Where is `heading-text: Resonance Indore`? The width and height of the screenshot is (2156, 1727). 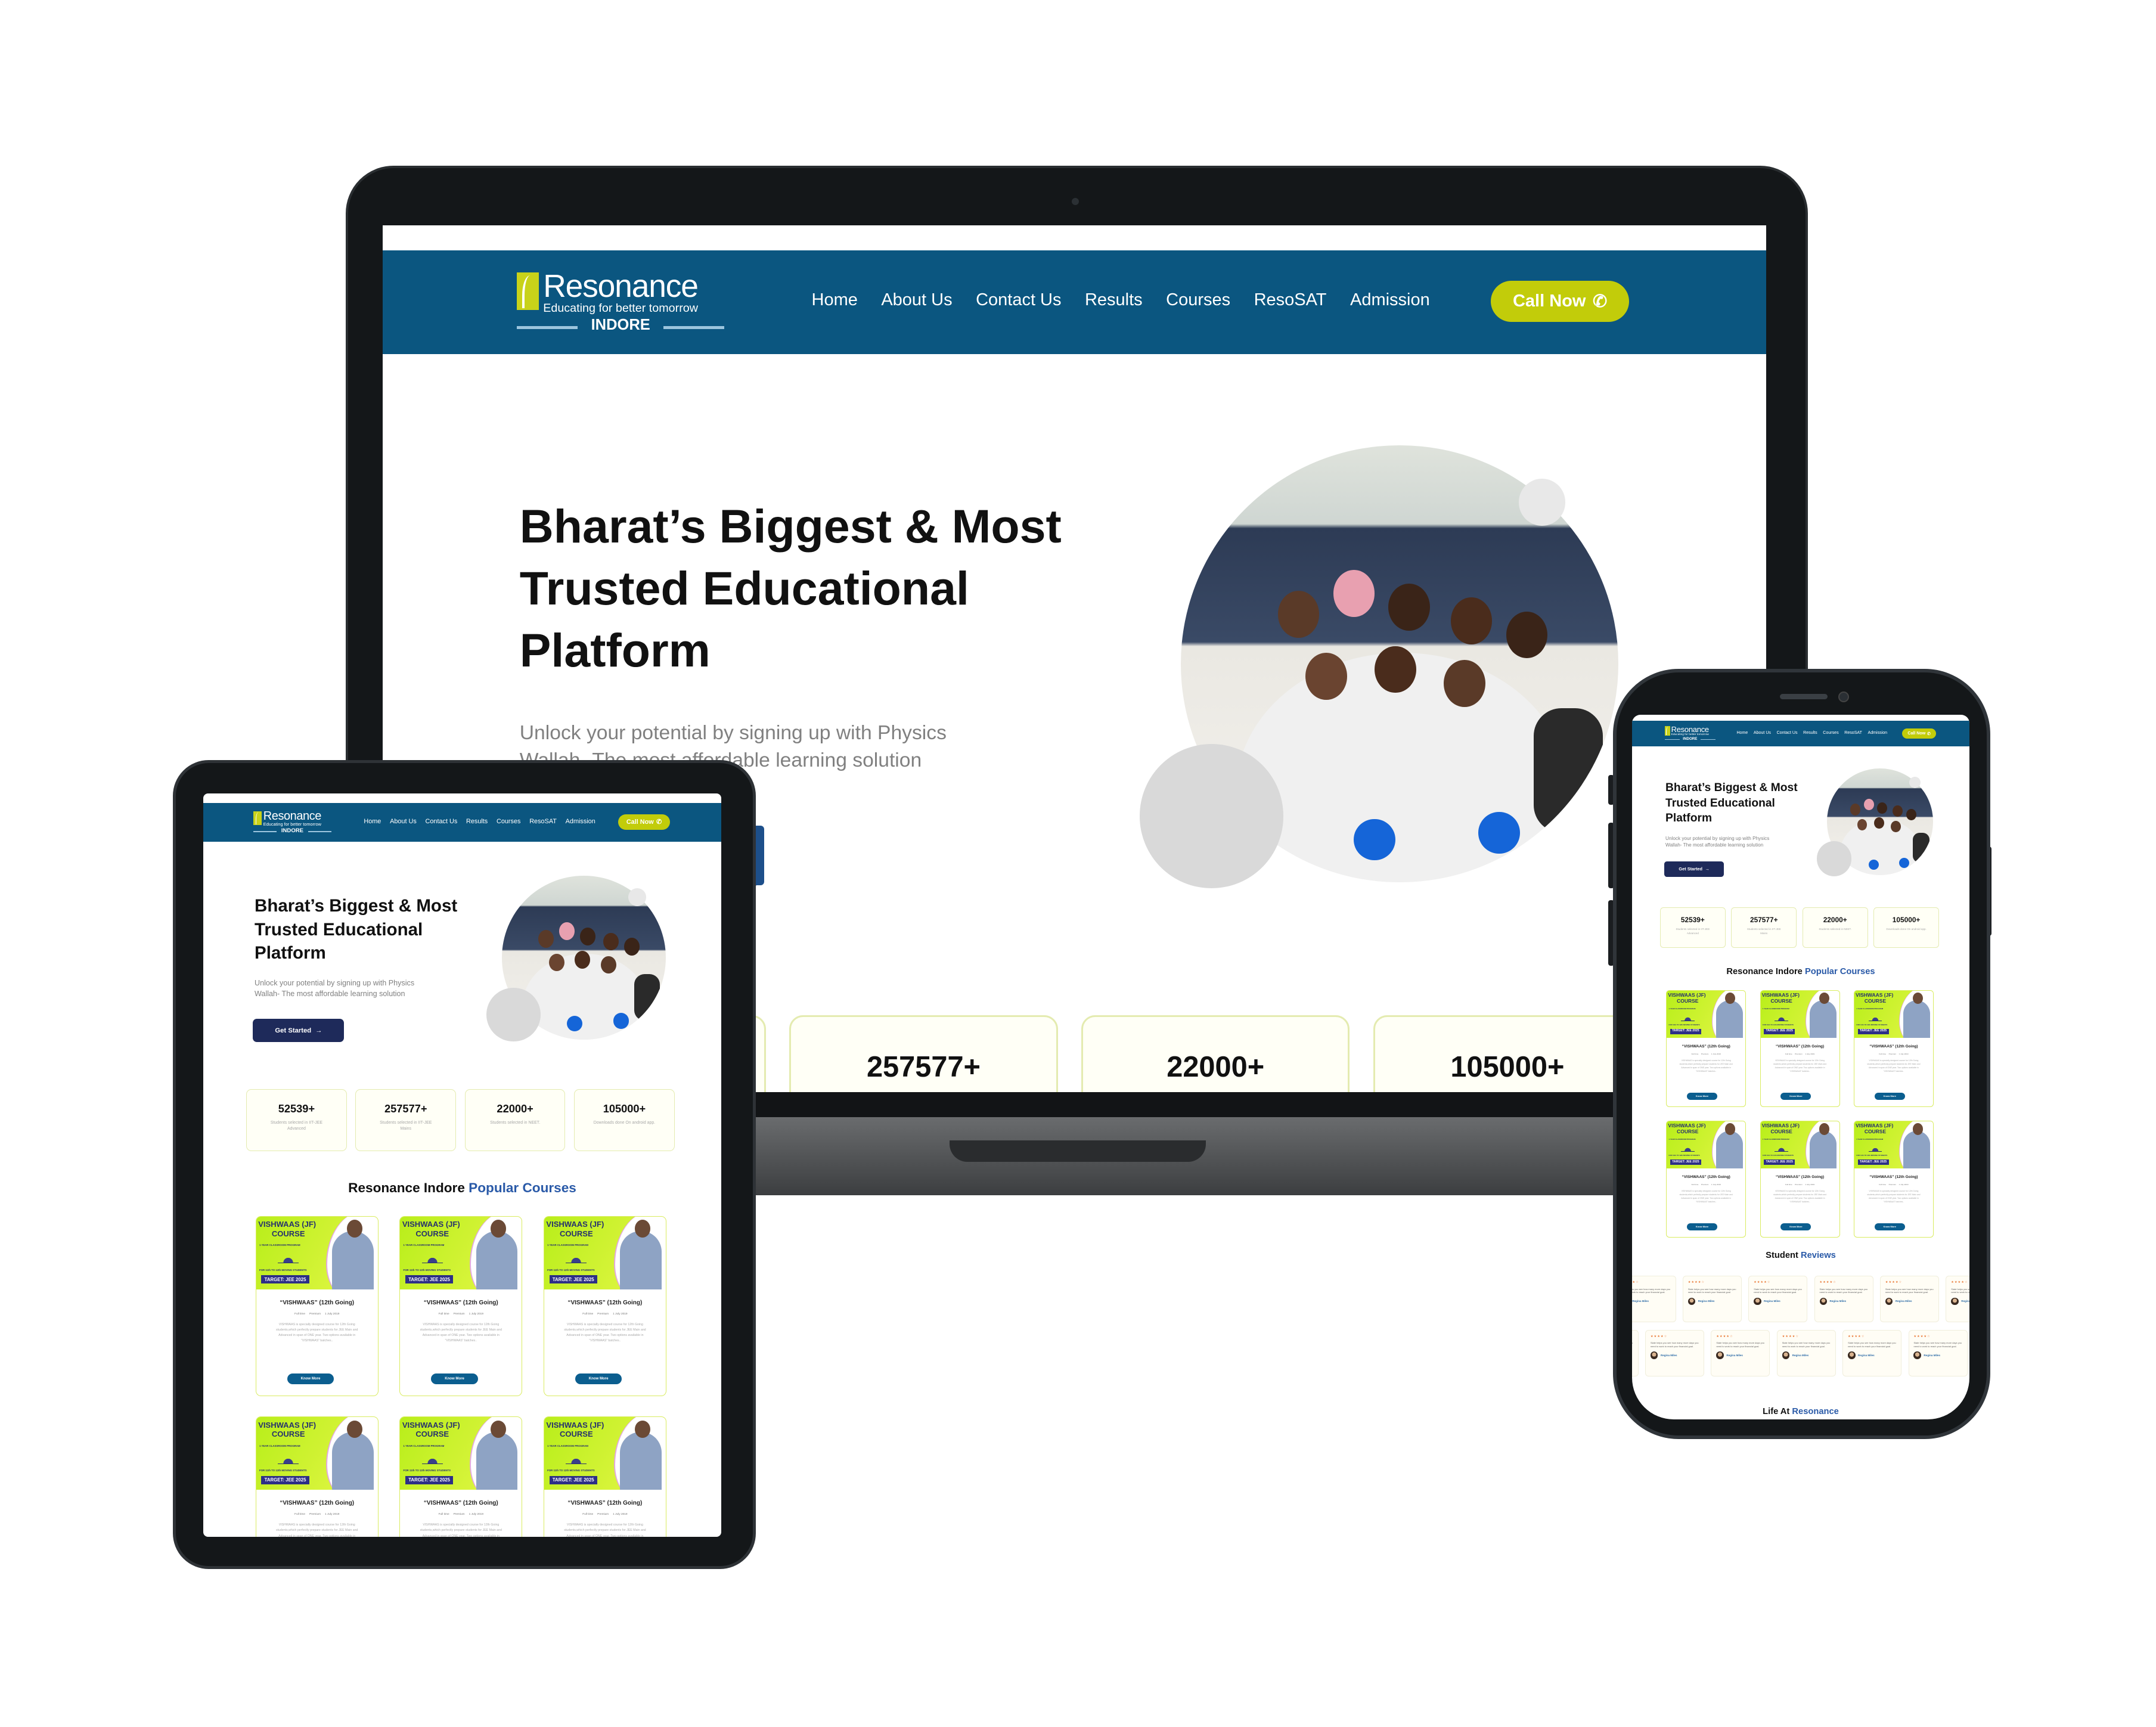 heading-text: Resonance Indore is located at coordinates (408, 1188).